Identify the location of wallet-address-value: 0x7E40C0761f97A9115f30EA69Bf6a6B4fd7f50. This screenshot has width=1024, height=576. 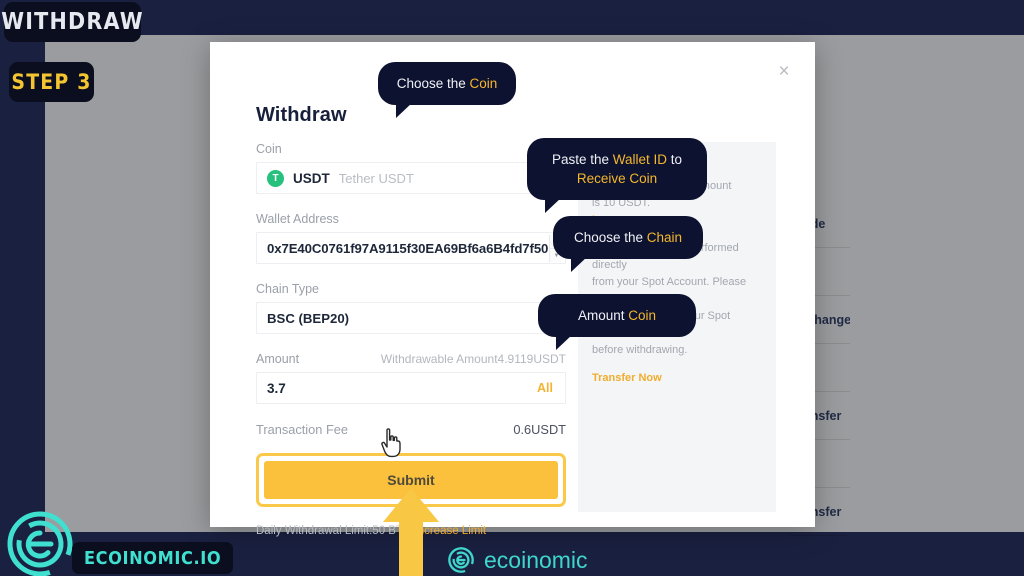
(408, 248).